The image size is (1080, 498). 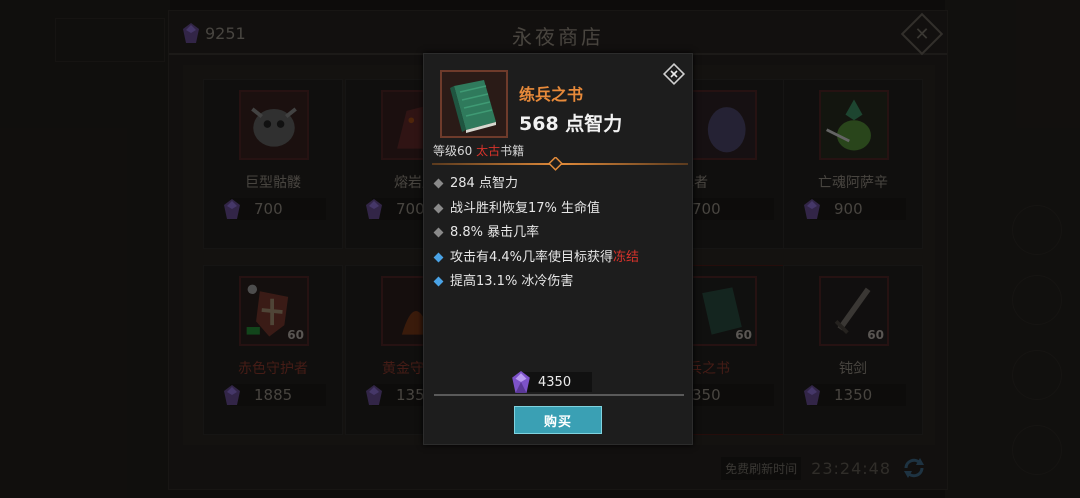 I want to click on stat-line: 战斗胜利恢复17% 生命值, so click(x=536, y=212).